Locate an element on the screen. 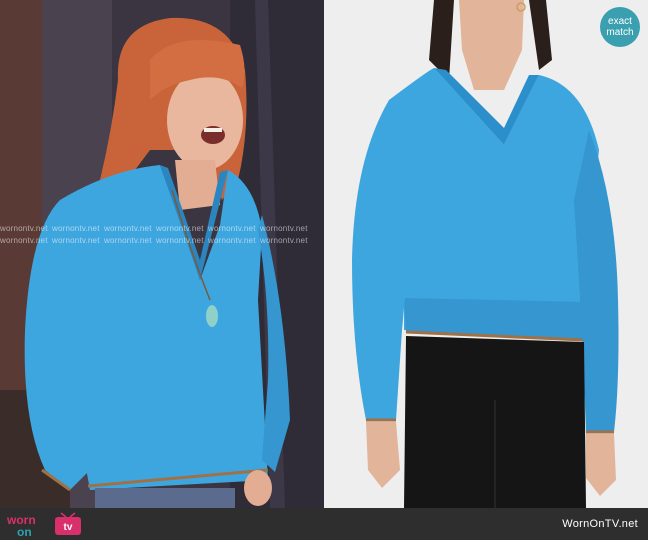  logo-tv-text: tv is located at coordinates (68, 527).